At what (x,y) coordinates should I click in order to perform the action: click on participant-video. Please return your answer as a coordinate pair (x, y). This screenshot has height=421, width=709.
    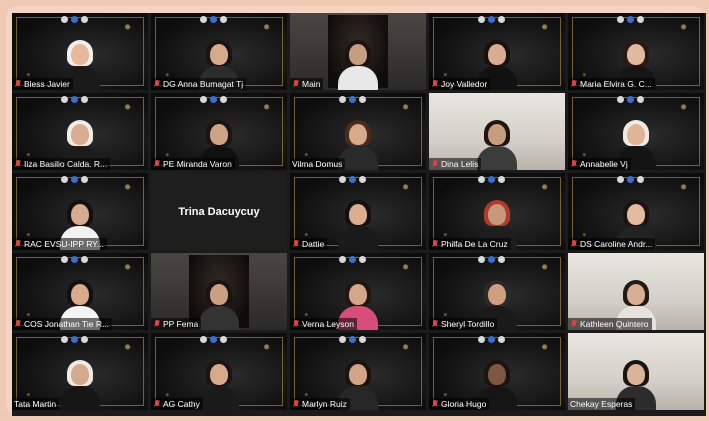
    Looking at the image, I should click on (497, 144).